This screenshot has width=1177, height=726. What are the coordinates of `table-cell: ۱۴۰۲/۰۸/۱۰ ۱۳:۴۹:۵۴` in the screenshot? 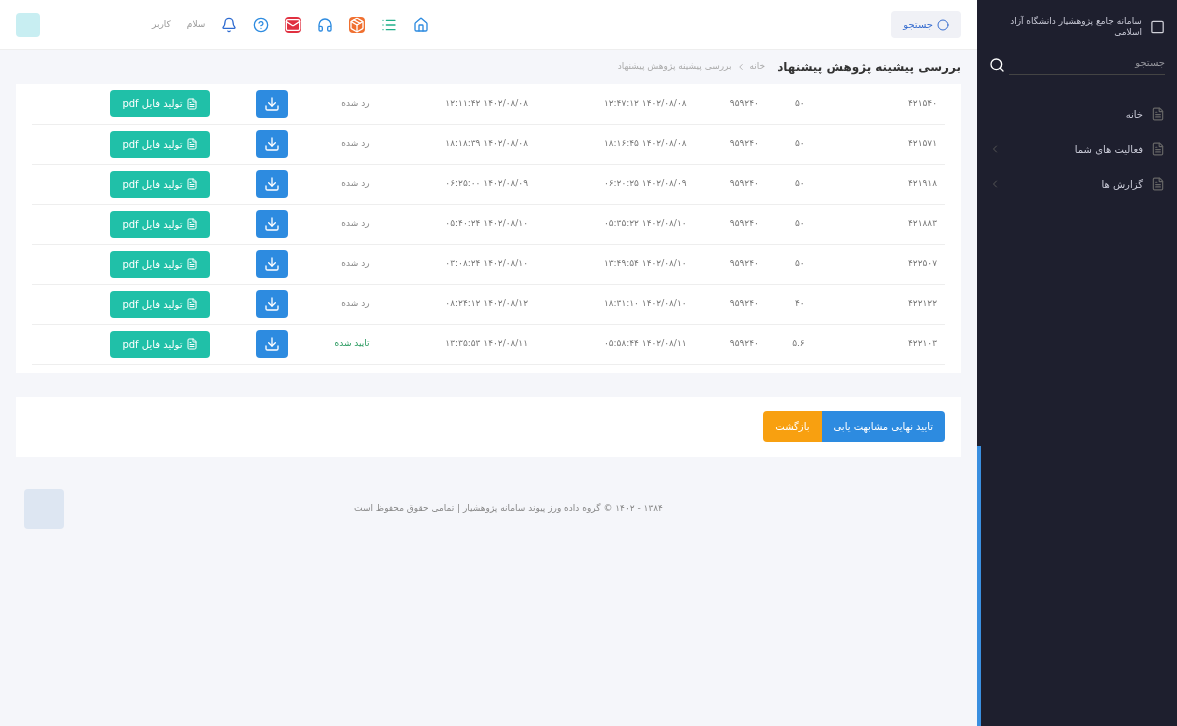 It's located at (615, 264).